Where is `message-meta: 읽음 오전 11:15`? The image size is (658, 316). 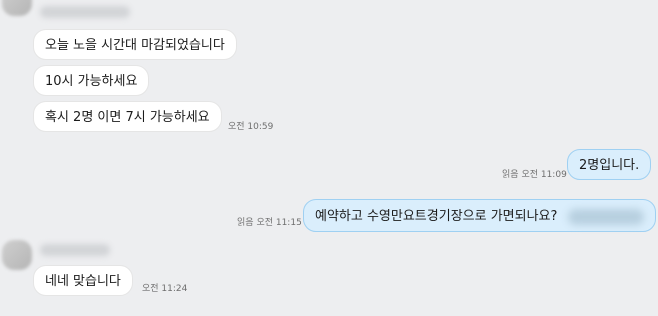
message-meta: 읽음 오전 11:15 is located at coordinates (269, 223).